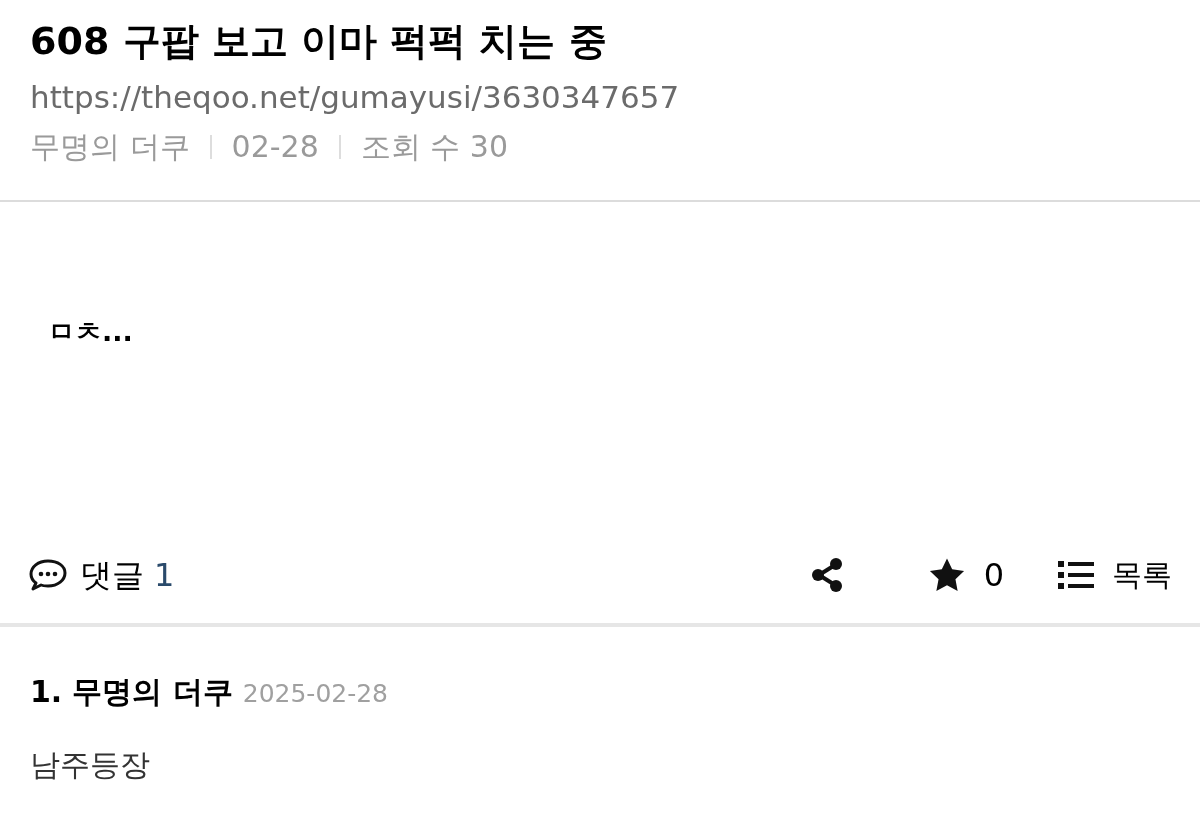 The height and width of the screenshot is (833, 1200). I want to click on star-button: 0, so click(965, 574).